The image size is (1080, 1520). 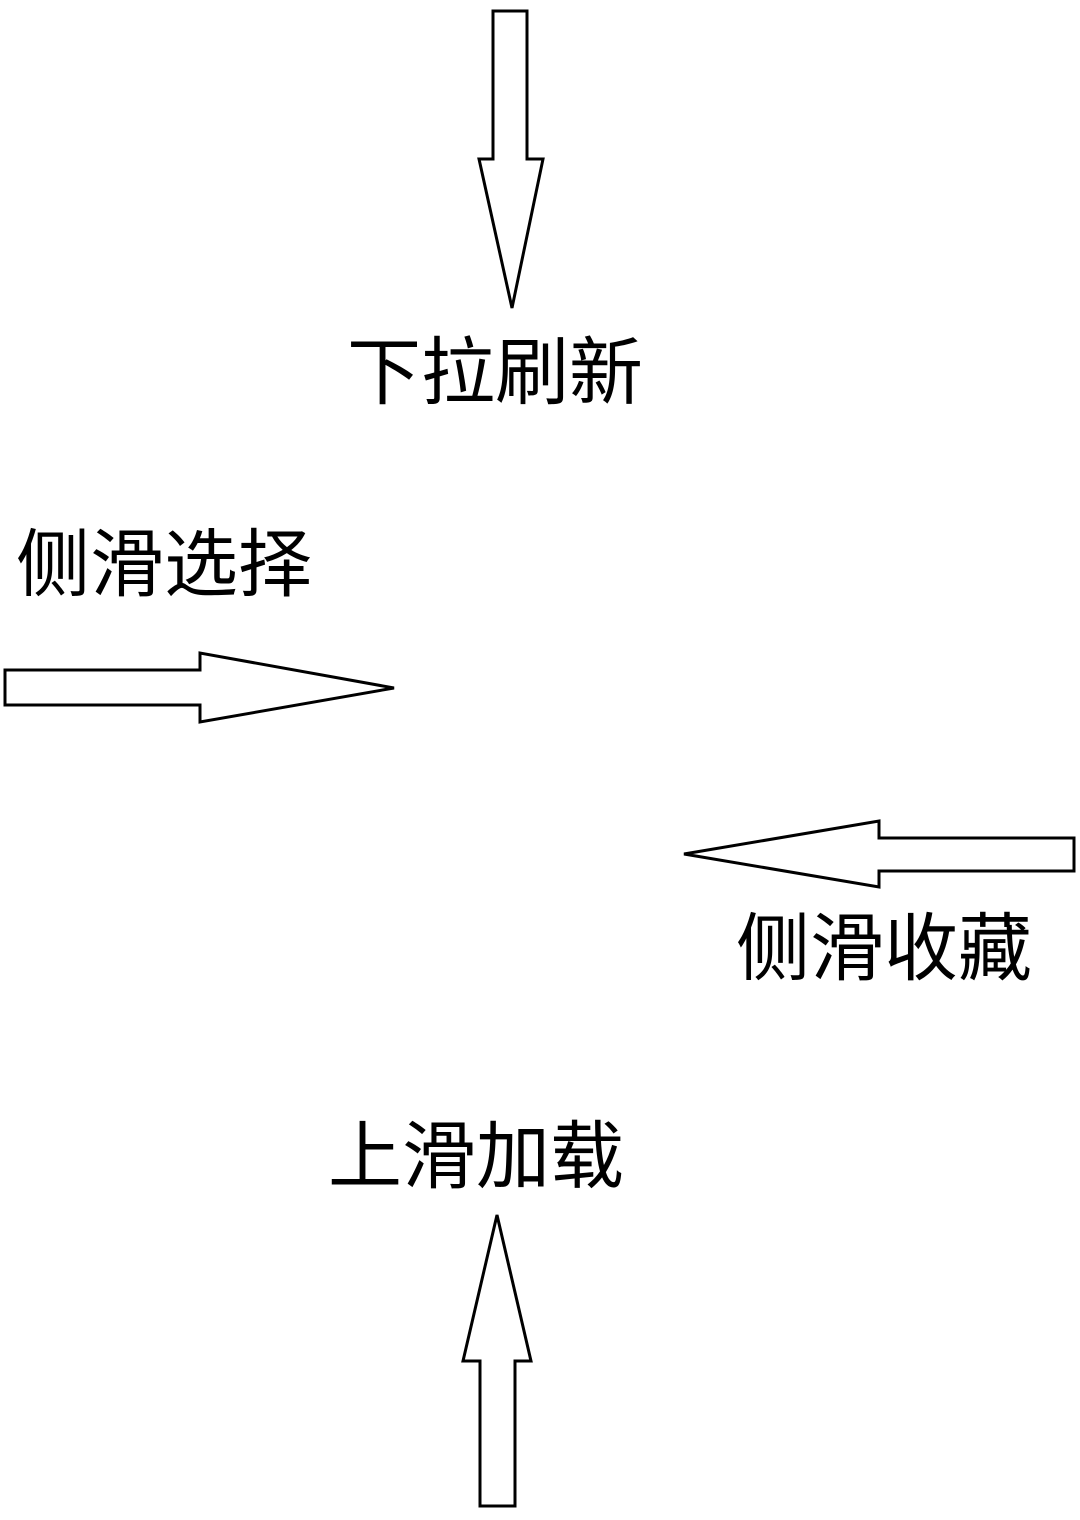 What do you see at coordinates (879, 854) in the screenshot?
I see `left-arrow-icon` at bounding box center [879, 854].